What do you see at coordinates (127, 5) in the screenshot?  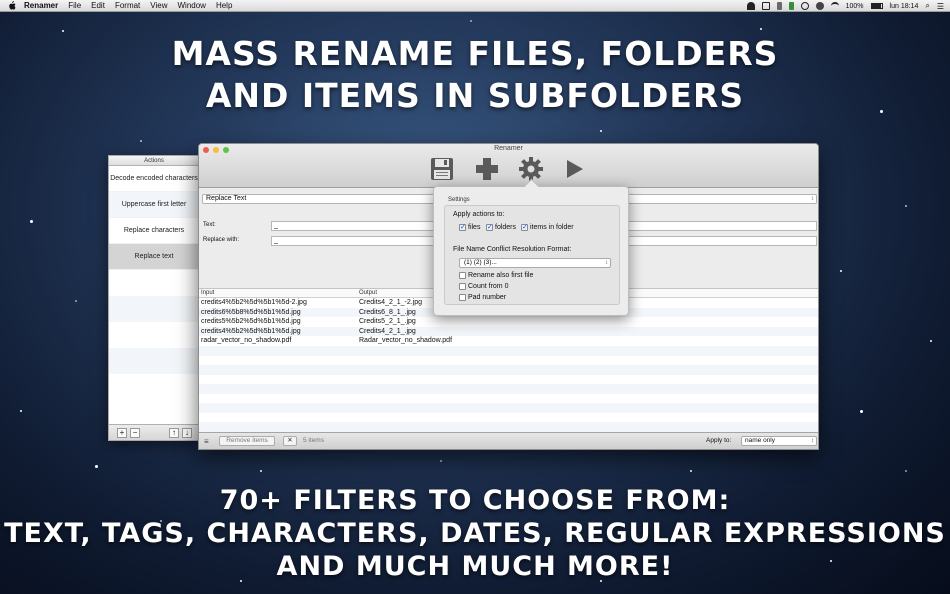 I see `menu-format: Format` at bounding box center [127, 5].